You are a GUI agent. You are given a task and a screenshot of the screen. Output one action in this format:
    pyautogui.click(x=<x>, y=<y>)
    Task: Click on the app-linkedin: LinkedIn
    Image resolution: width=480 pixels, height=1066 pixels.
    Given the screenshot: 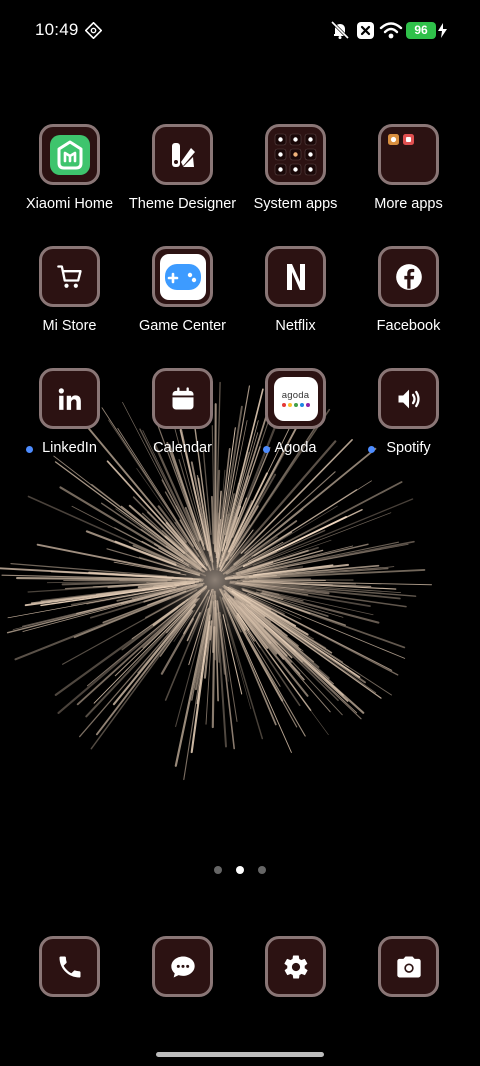 What is the action you would take?
    pyautogui.click(x=69, y=418)
    